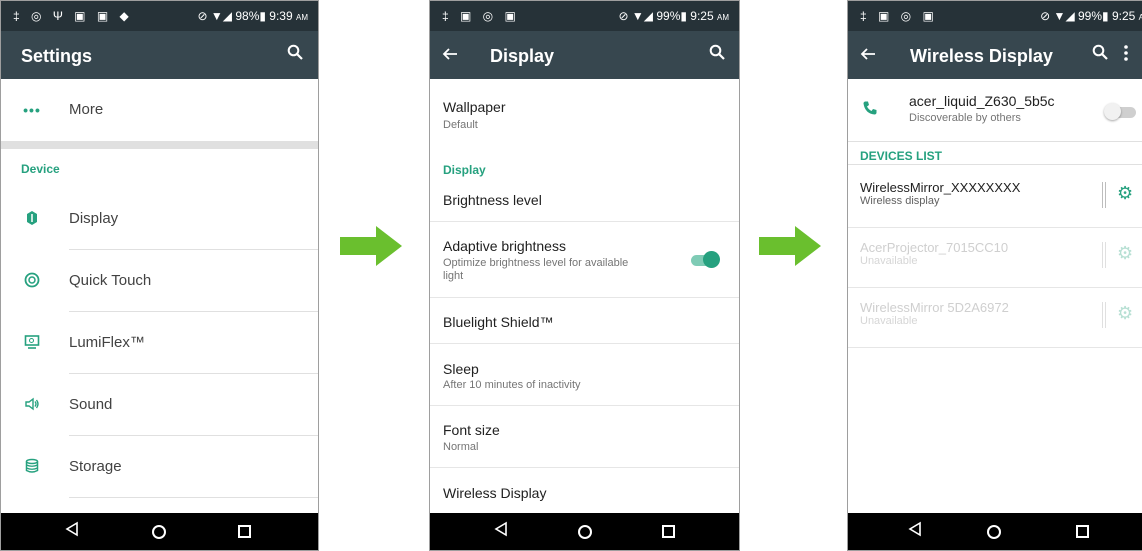  I want to click on section-divider, so click(159, 145).